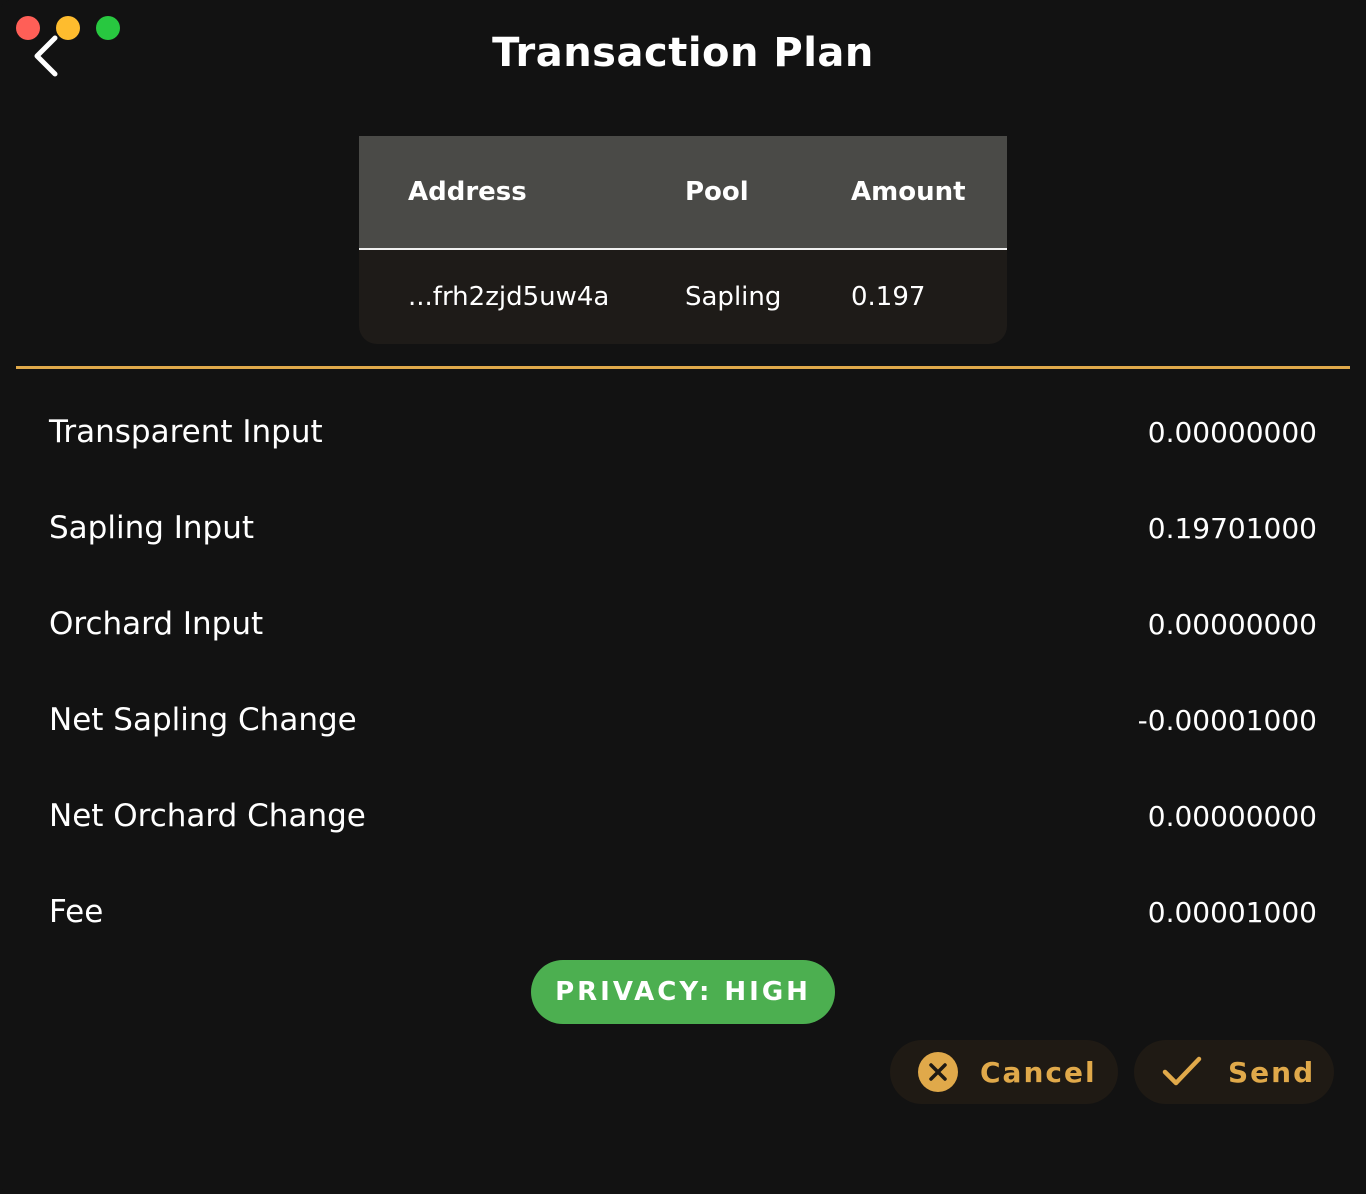 This screenshot has width=1366, height=1194. What do you see at coordinates (207, 816) in the screenshot?
I see `summary-label: Net Orchard Change` at bounding box center [207, 816].